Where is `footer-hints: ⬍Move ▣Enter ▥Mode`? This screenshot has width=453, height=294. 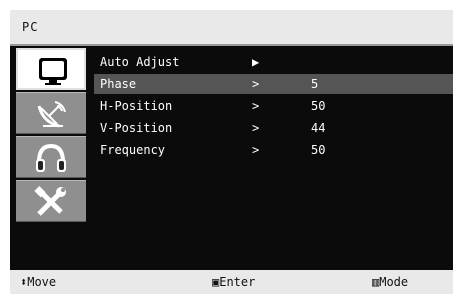 footer-hints: ⬍Move ▣Enter ▥Mode is located at coordinates (231, 282).